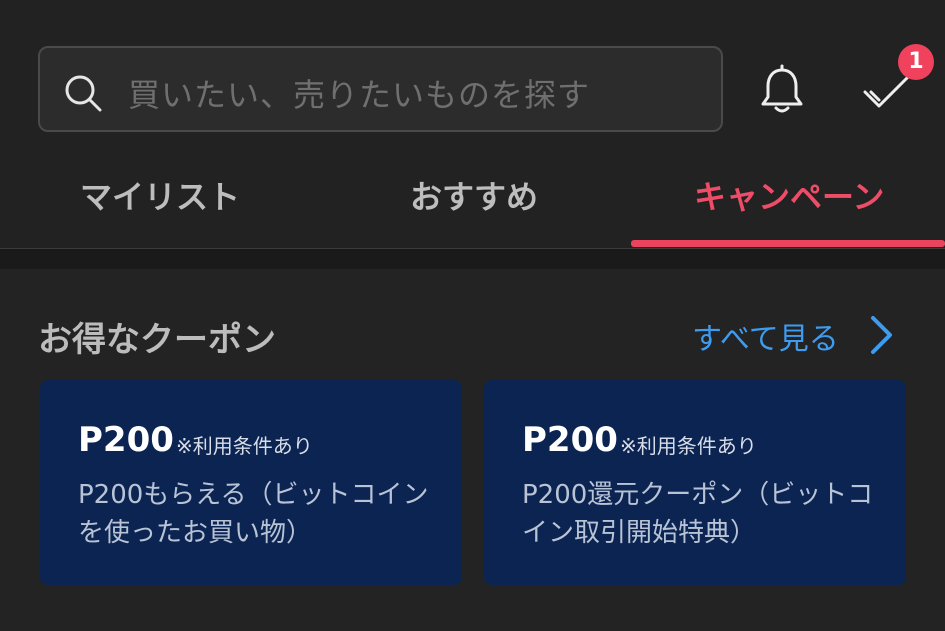 Image resolution: width=945 pixels, height=631 pixels. I want to click on coupon-description: P200還元クーポン（ビットコイン取引開始特典）, so click(698, 514).